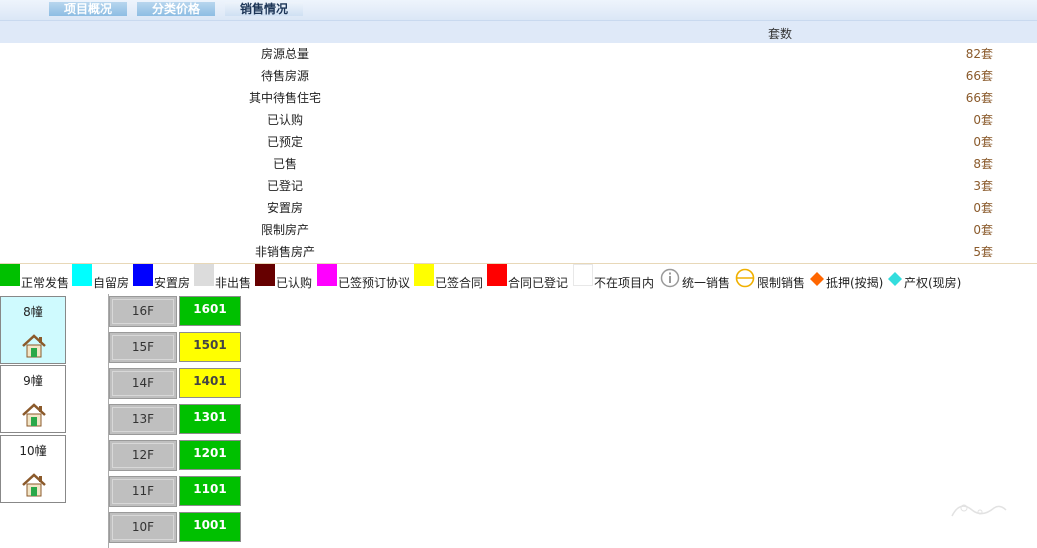 The image size is (1037, 548). What do you see at coordinates (33, 399) in the screenshot?
I see `building-card: 9幢` at bounding box center [33, 399].